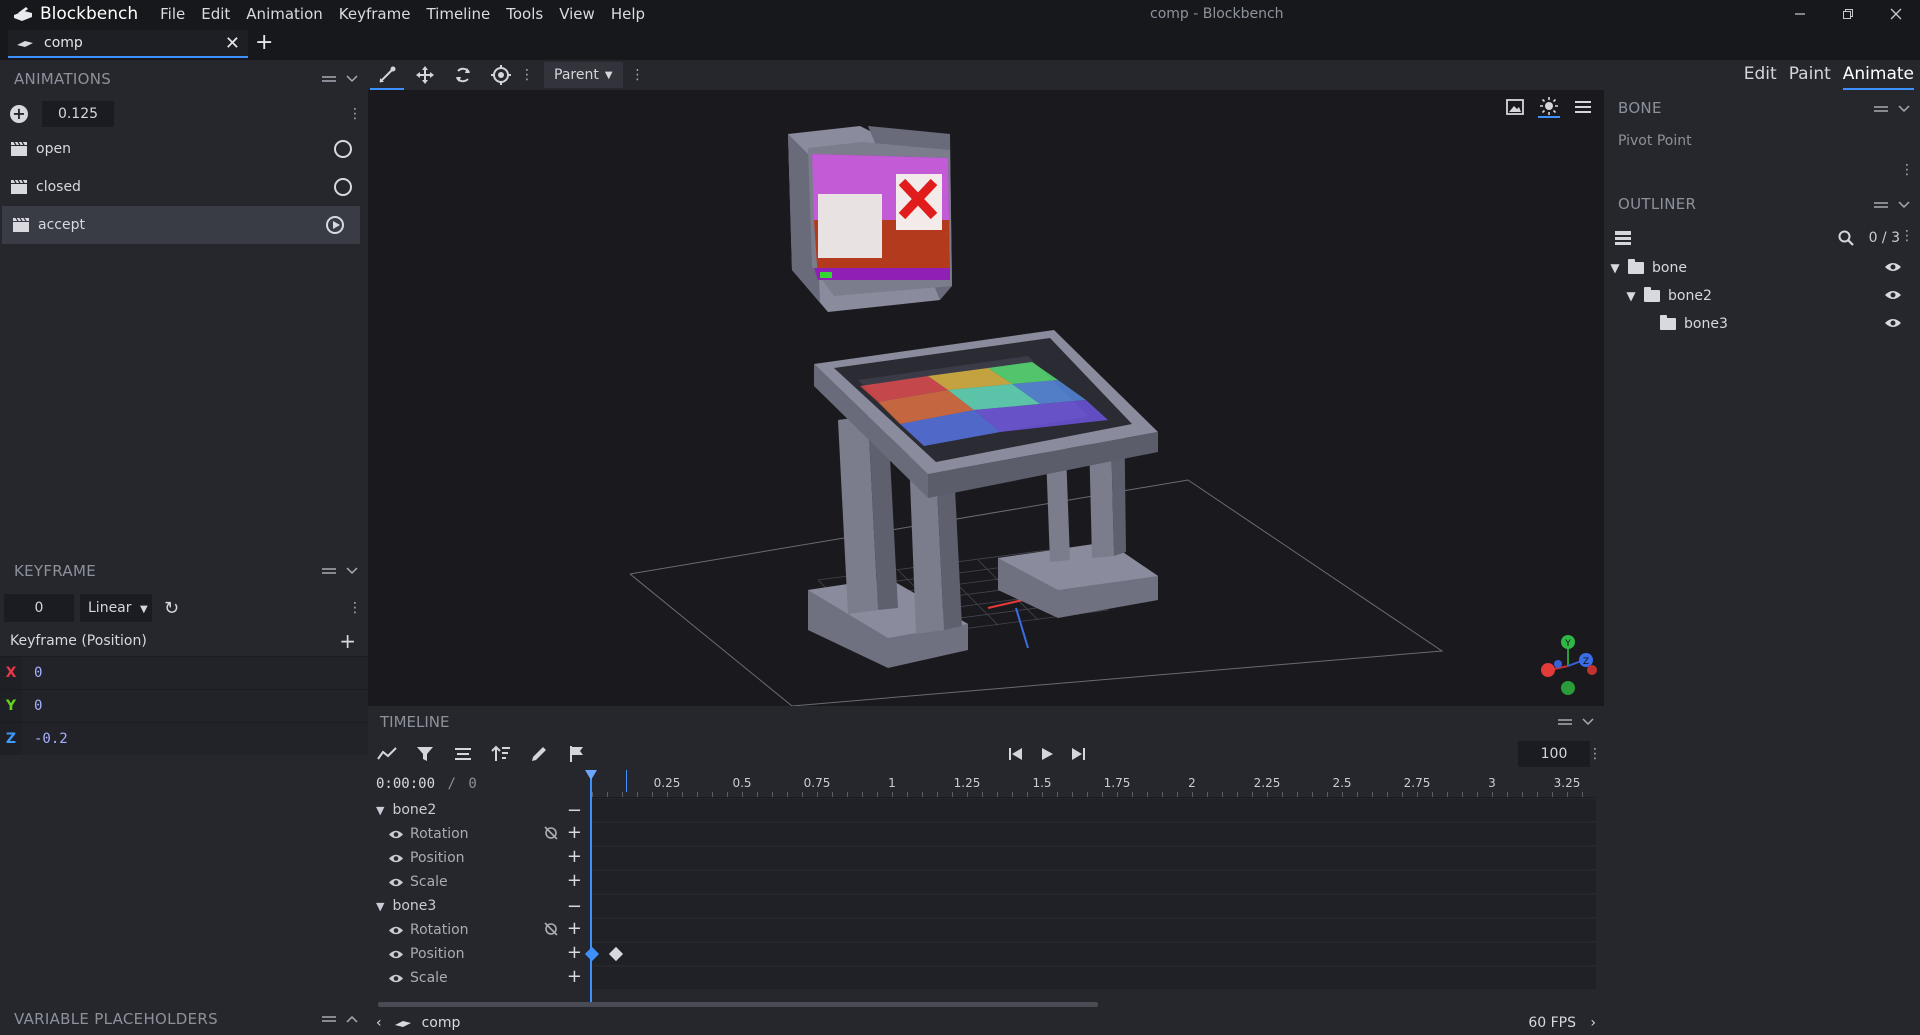 The image size is (1920, 1035). What do you see at coordinates (1515, 107) in the screenshot?
I see `background-image-button` at bounding box center [1515, 107].